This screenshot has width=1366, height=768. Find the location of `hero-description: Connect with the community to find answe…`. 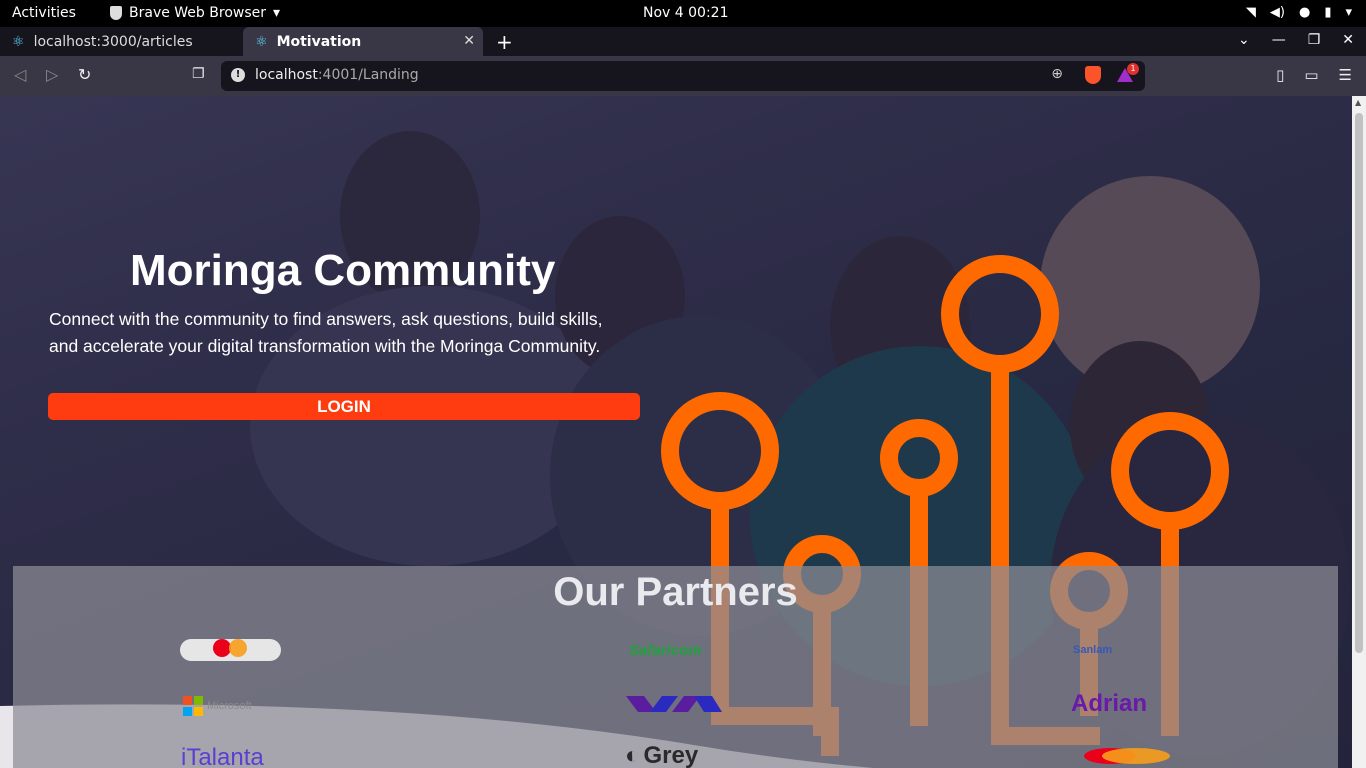

hero-description: Connect with the community to find answe… is located at coordinates (344, 333).